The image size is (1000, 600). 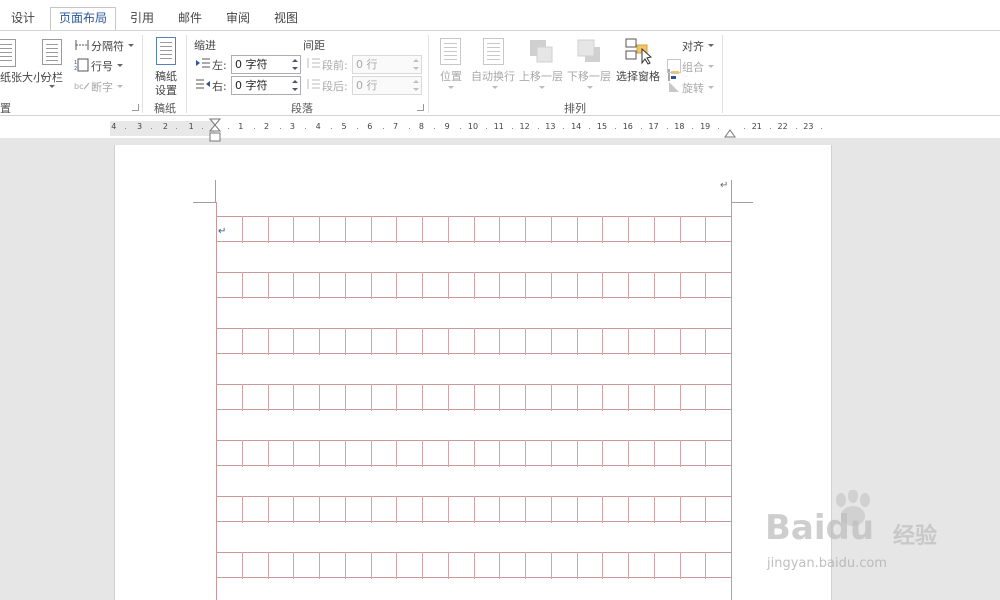 What do you see at coordinates (493, 76) in the screenshot?
I see `wrap-text-button: 自动换行` at bounding box center [493, 76].